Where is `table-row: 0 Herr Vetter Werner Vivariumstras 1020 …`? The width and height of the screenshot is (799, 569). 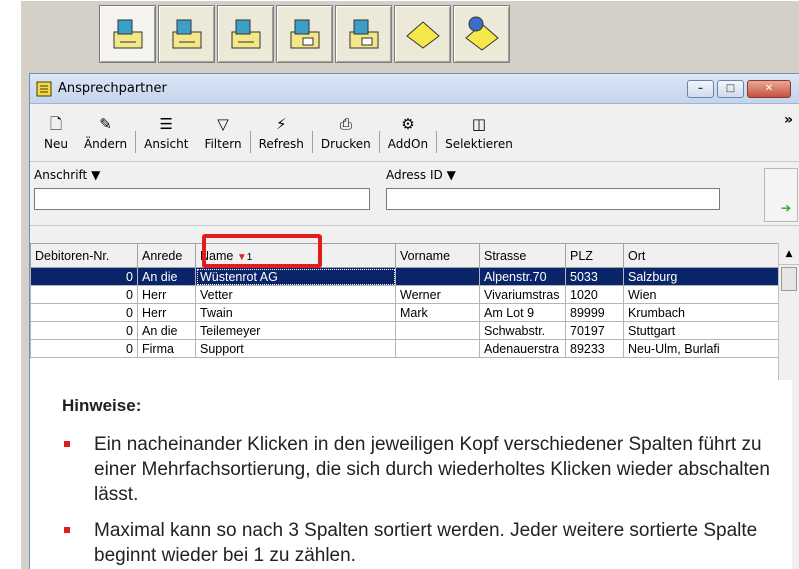
table-row: 0 Herr Vetter Werner Vivariumstras 1020 … is located at coordinates (404, 294).